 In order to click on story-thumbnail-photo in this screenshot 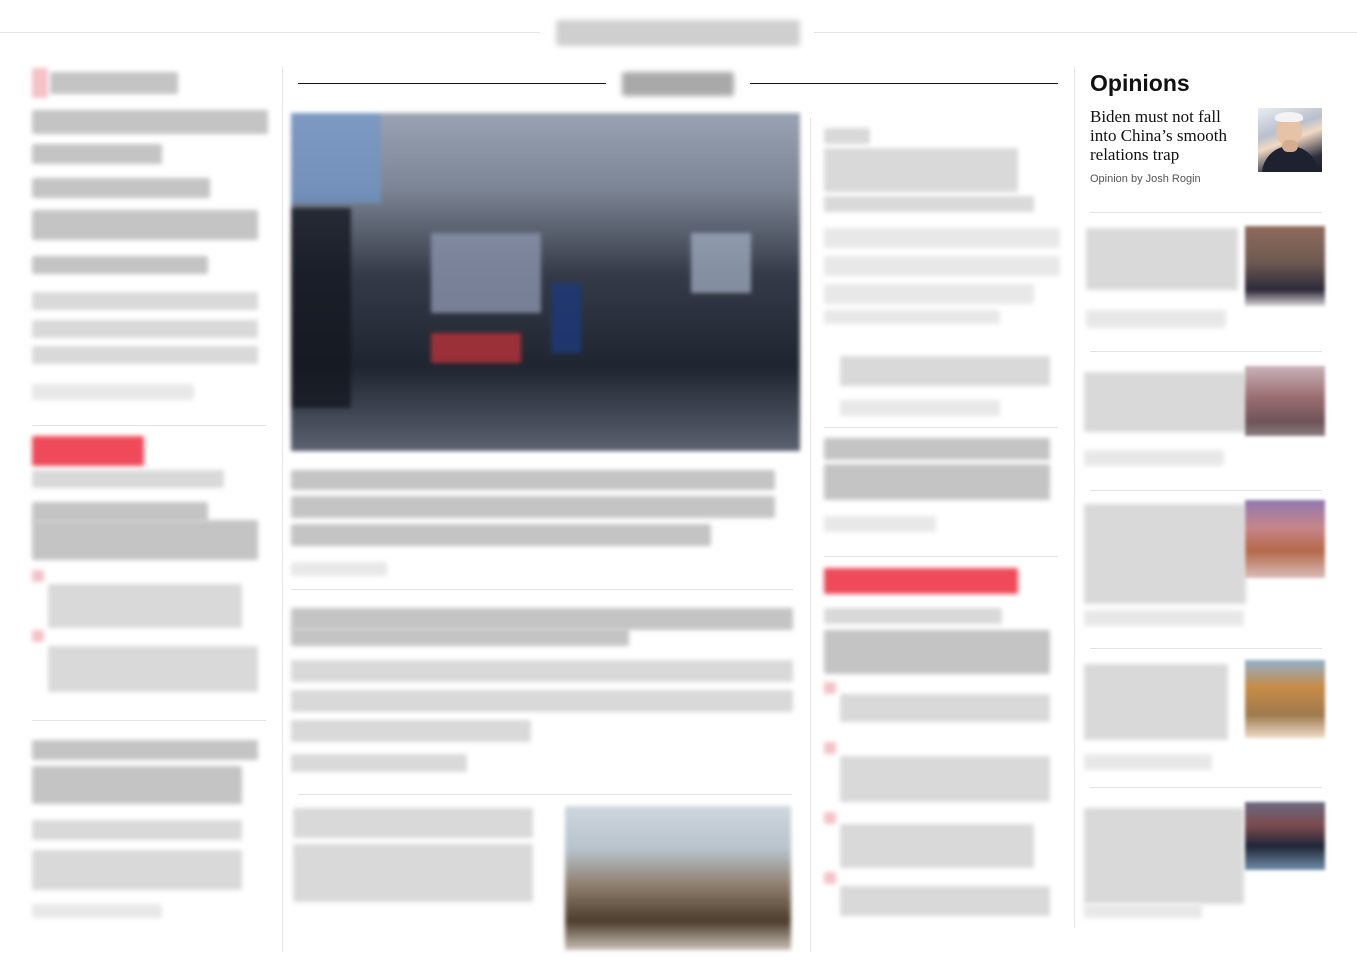, I will do `click(678, 878)`.